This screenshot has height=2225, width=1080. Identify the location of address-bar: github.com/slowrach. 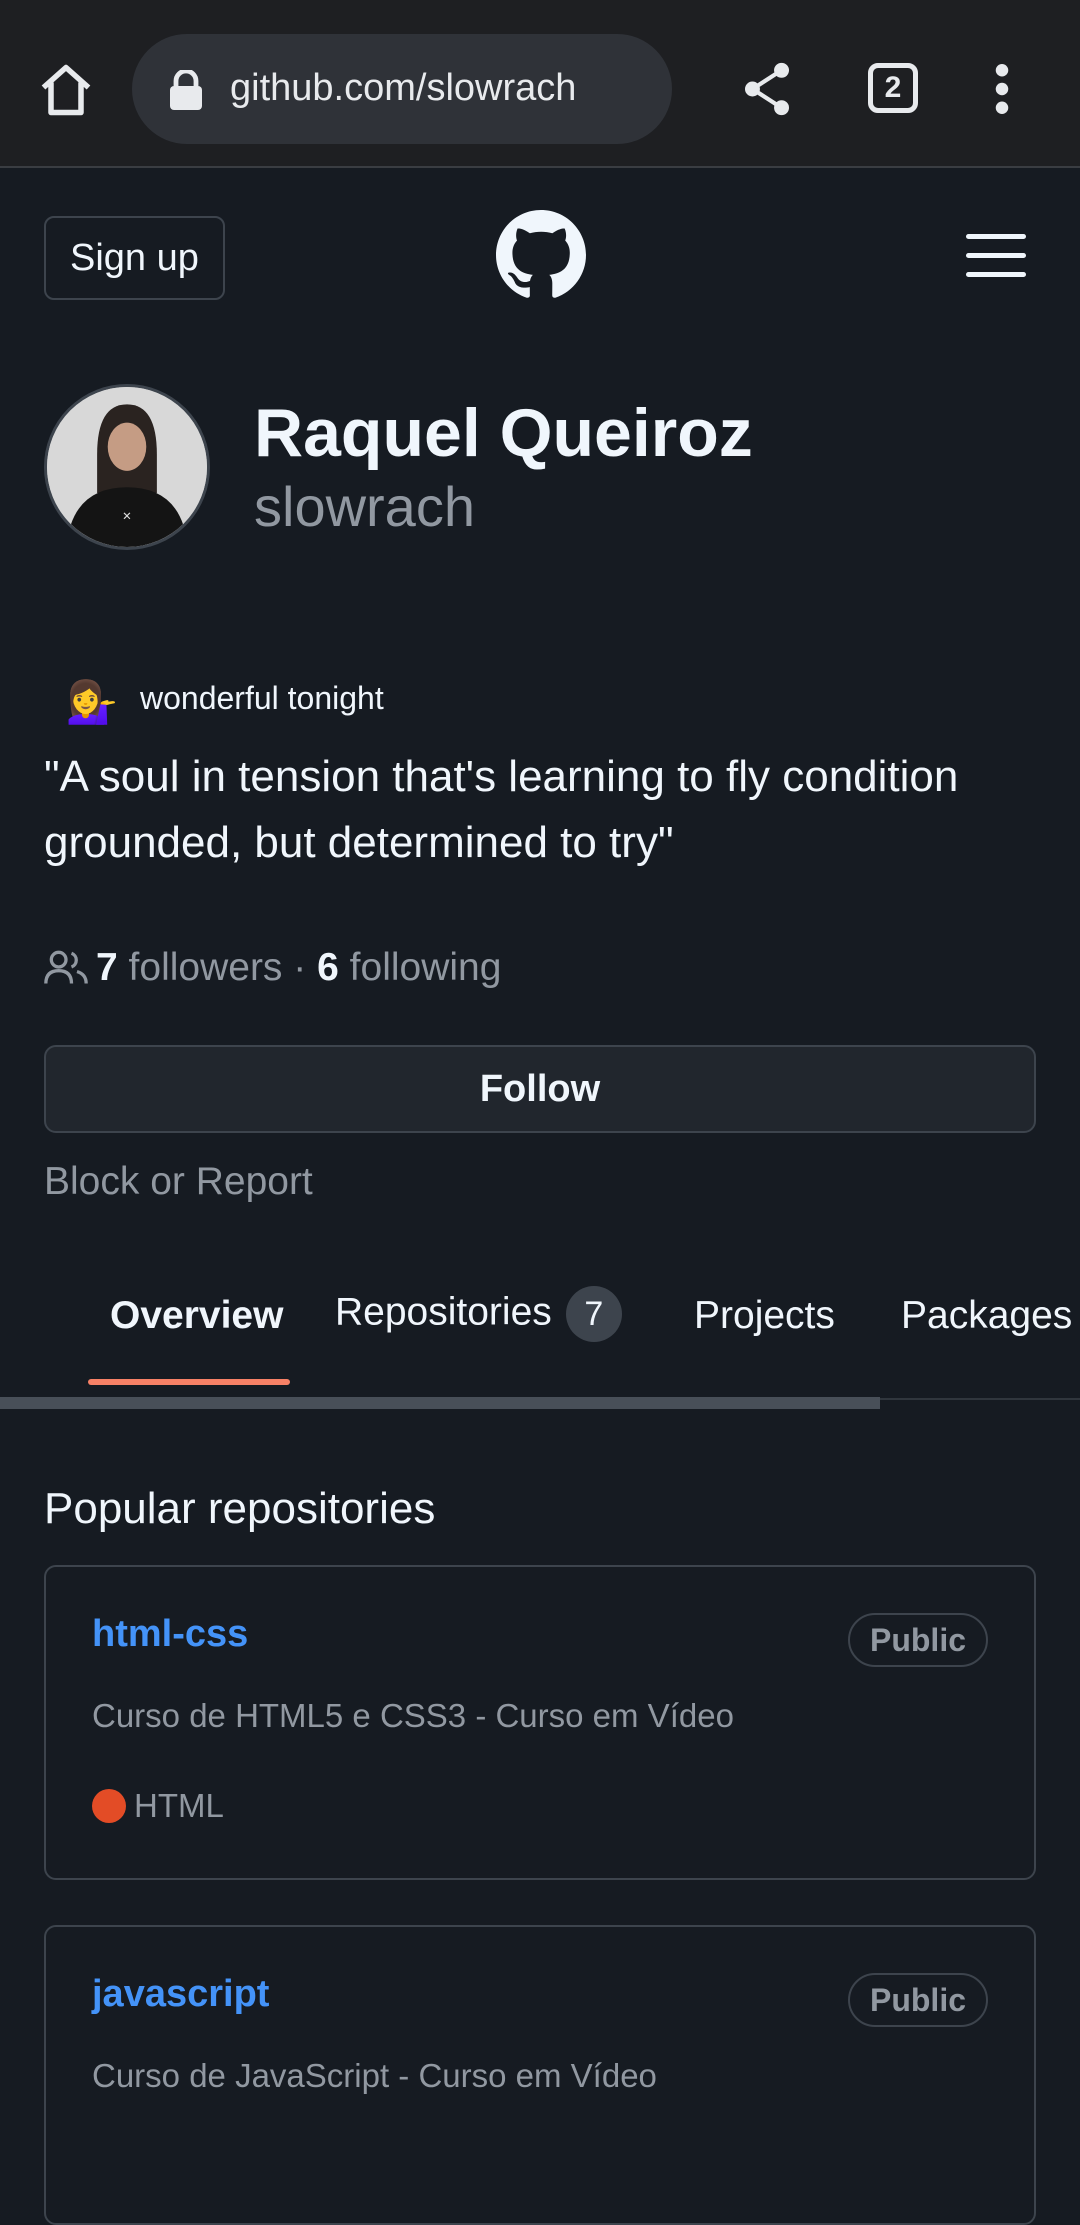
(402, 89).